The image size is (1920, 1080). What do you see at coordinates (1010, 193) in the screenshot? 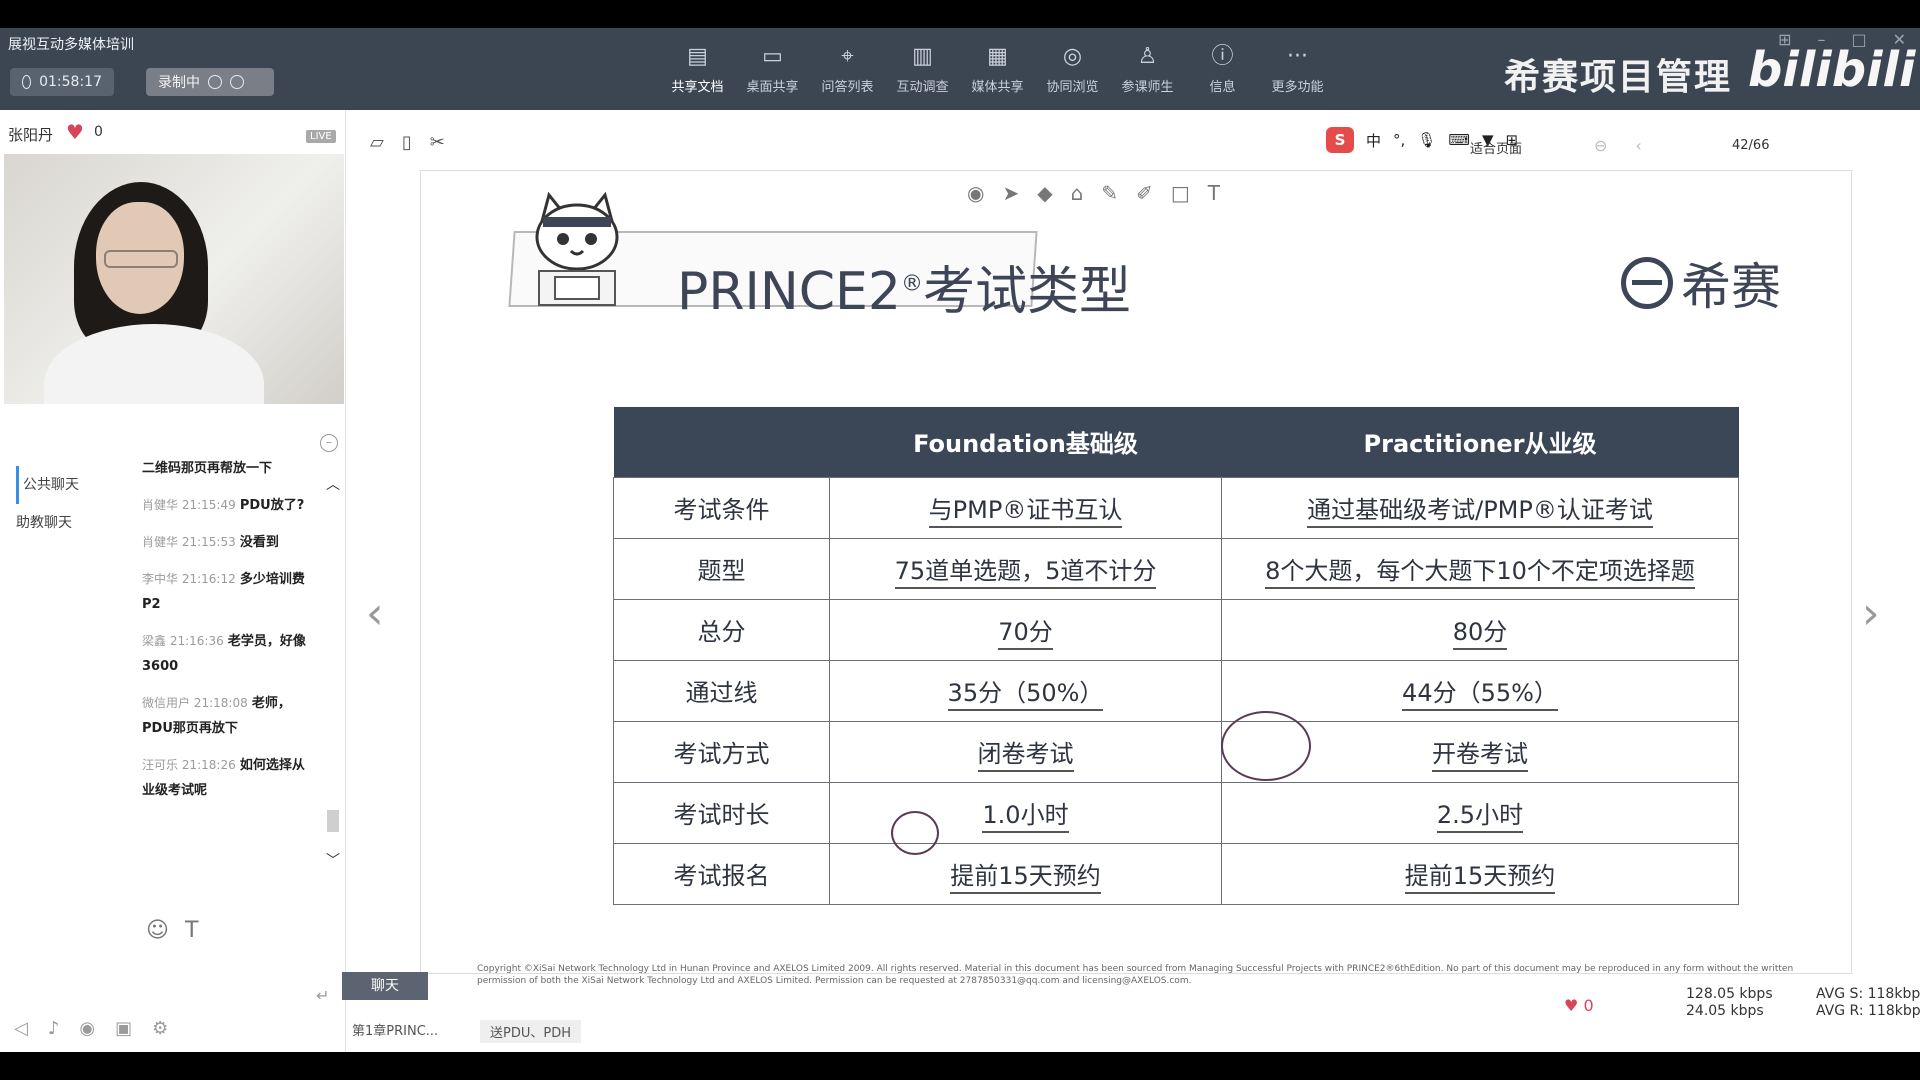
I see `pointer-icon: ➤` at bounding box center [1010, 193].